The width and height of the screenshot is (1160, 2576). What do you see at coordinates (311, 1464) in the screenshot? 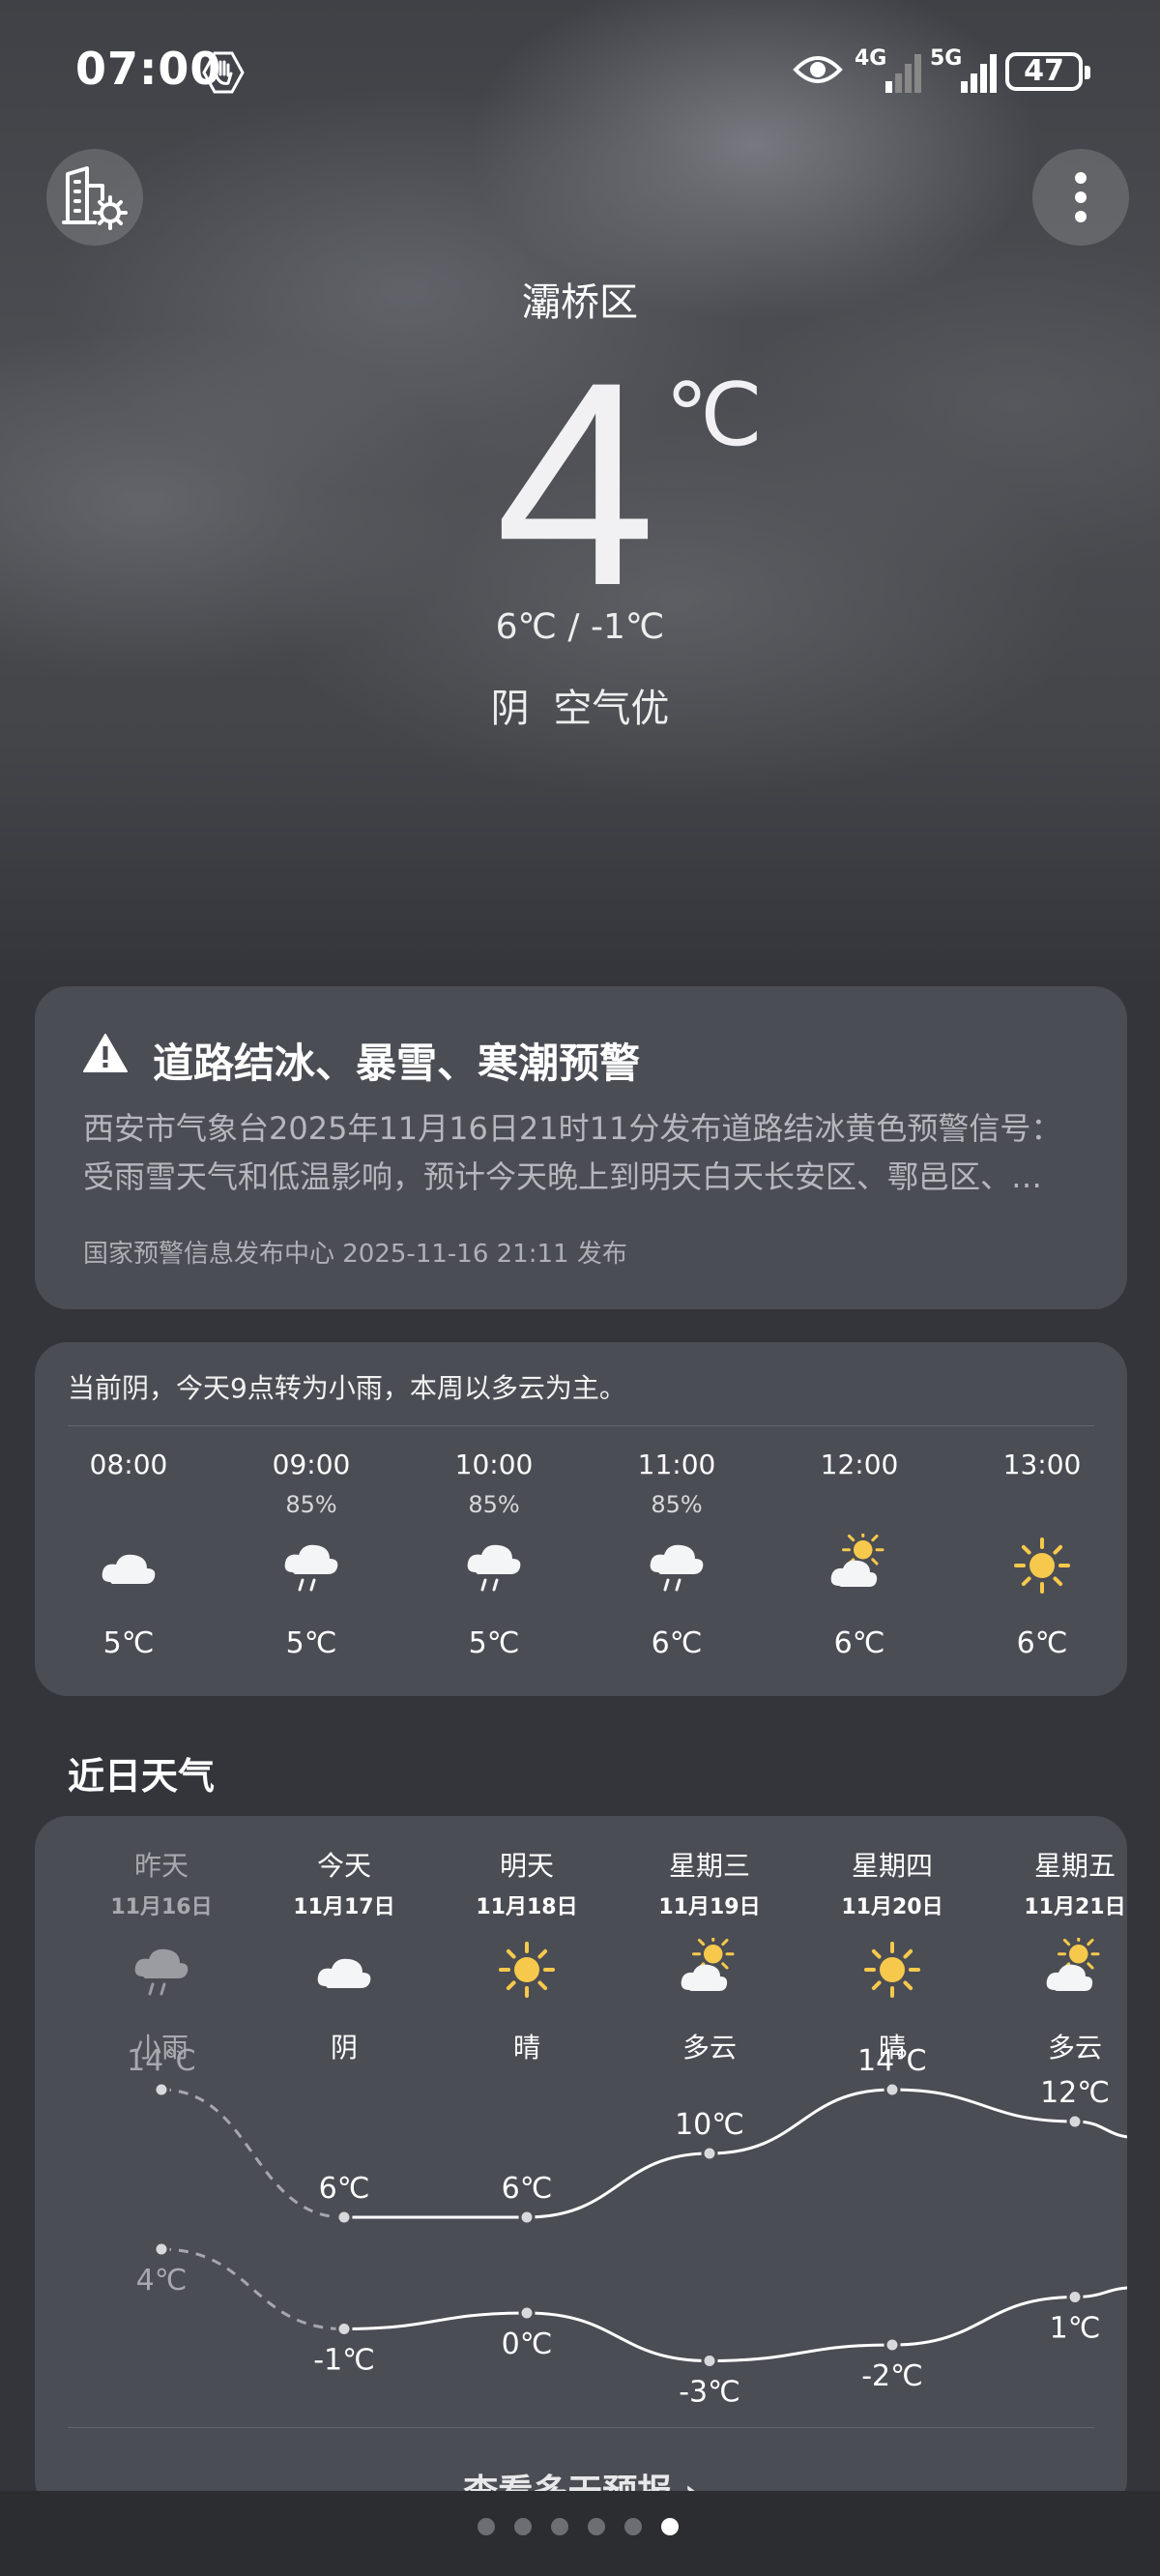
I see `hour-time: 09:00` at bounding box center [311, 1464].